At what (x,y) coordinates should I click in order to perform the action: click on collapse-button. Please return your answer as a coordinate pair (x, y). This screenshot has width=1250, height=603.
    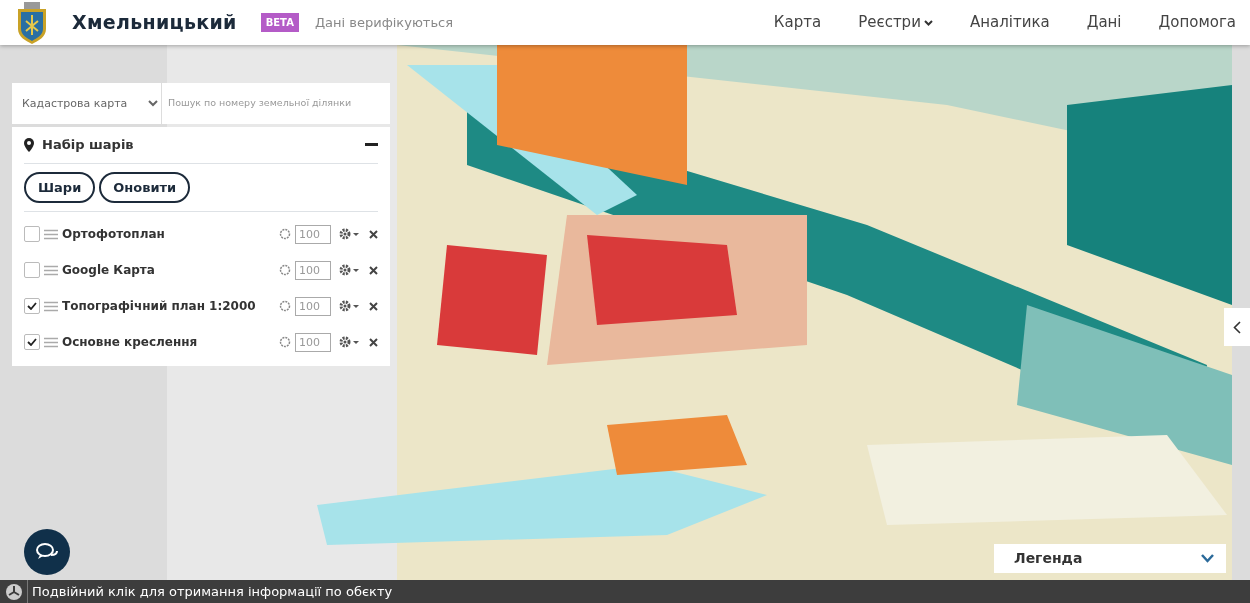
    Looking at the image, I should click on (371, 144).